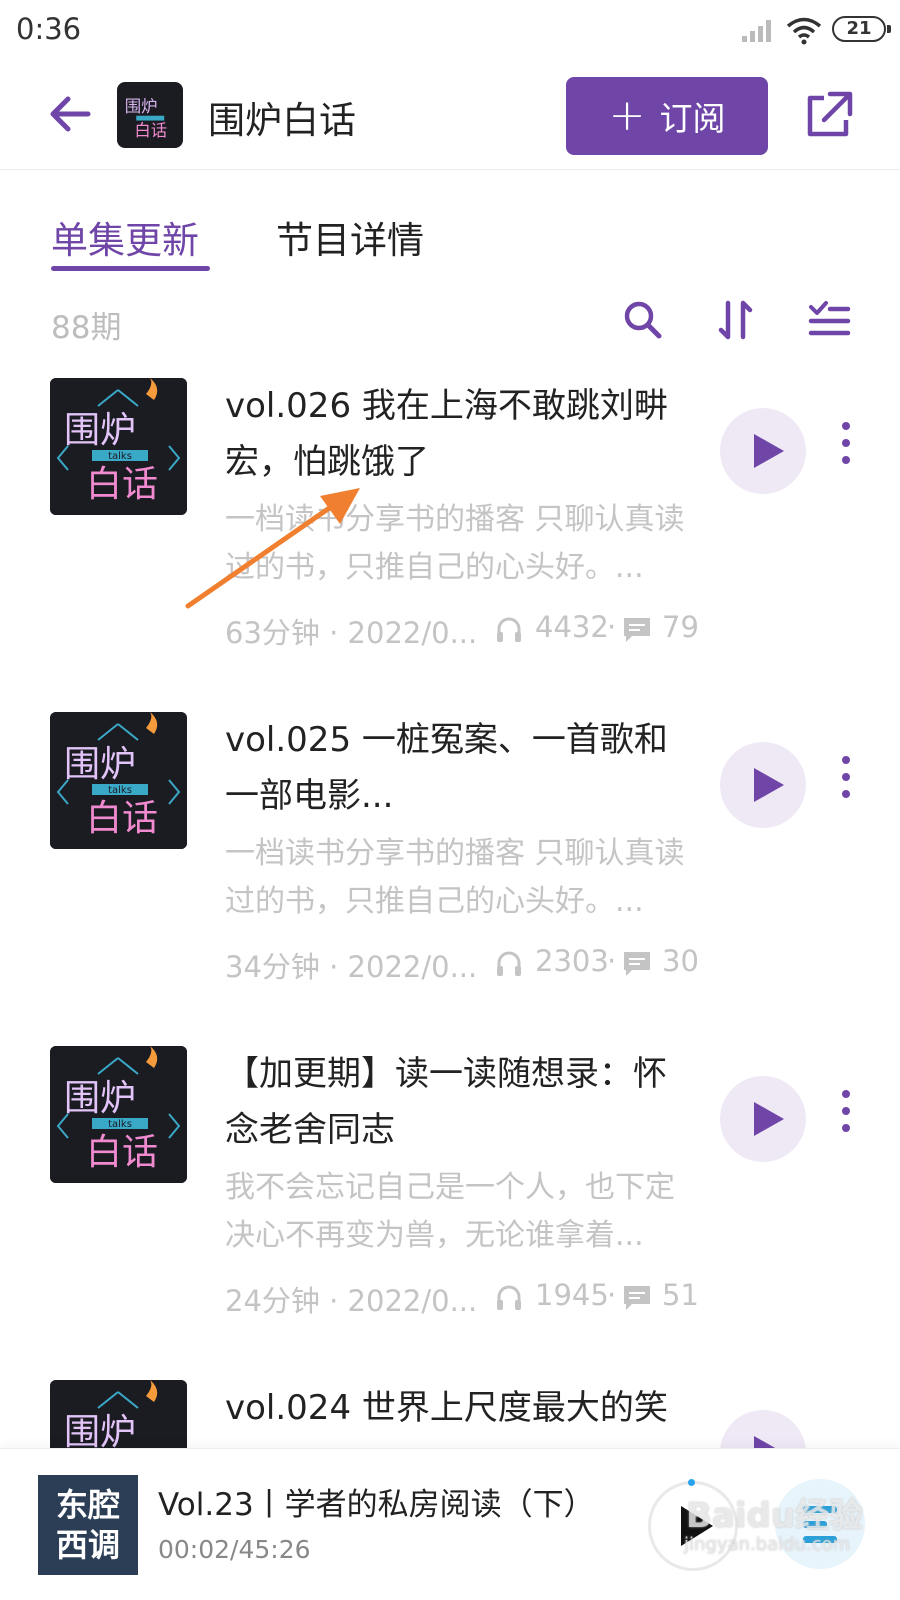  I want to click on cover-art-icon: 围炉 白话, so click(150, 115).